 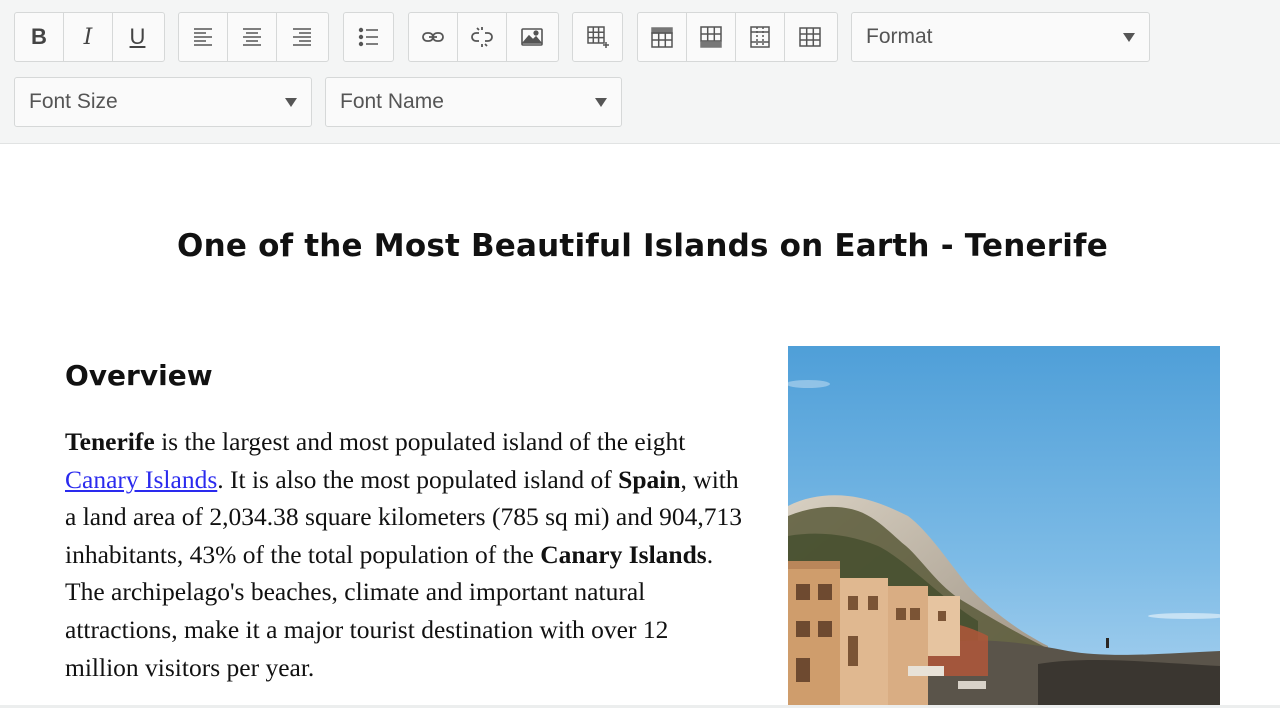 I want to click on link-icon, so click(x=433, y=37).